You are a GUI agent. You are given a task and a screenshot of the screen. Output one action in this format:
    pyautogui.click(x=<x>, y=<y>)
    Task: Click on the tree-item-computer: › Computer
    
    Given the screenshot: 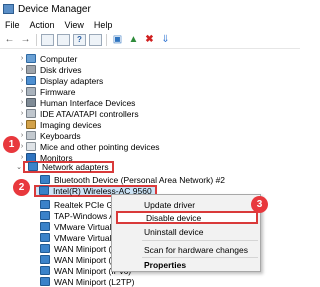 What is the action you would take?
    pyautogui.click(x=48, y=58)
    